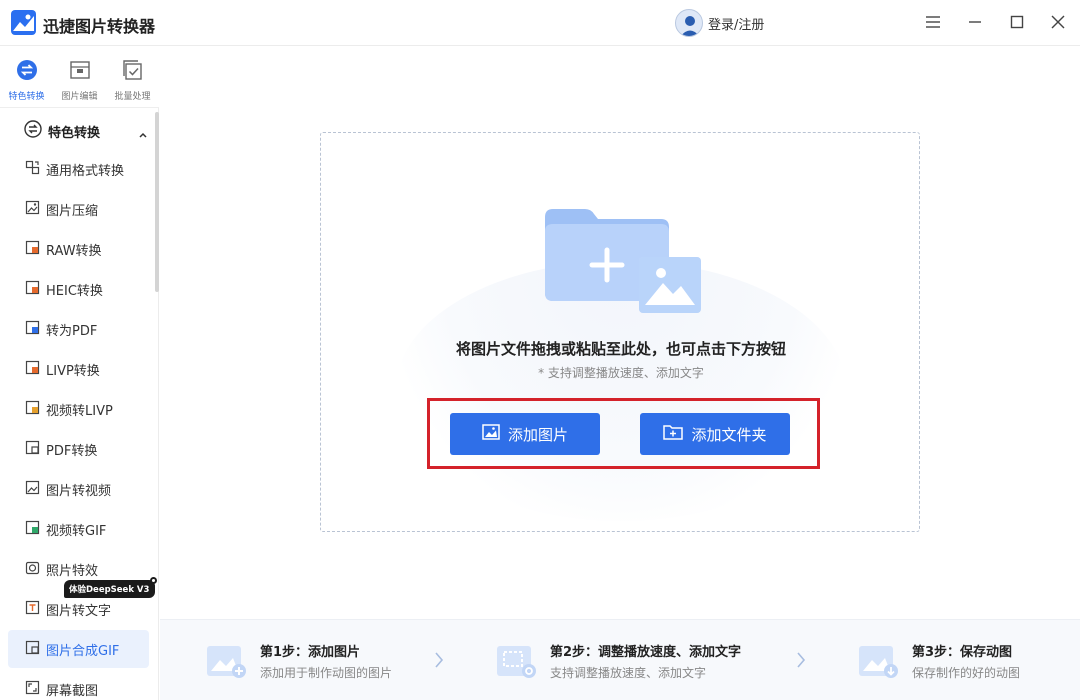  What do you see at coordinates (540, 23) in the screenshot?
I see `title-bar: 迅捷图片转换器 登录/注册` at bounding box center [540, 23].